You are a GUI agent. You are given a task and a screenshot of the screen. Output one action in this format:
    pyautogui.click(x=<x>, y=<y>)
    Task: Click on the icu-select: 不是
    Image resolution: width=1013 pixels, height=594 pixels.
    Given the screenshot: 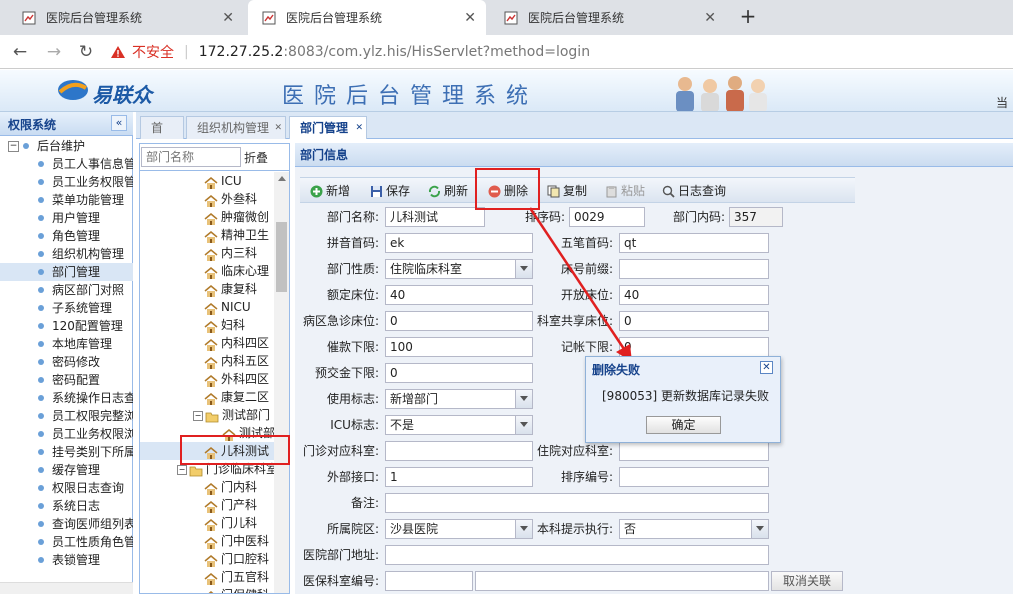 What is the action you would take?
    pyautogui.click(x=459, y=425)
    